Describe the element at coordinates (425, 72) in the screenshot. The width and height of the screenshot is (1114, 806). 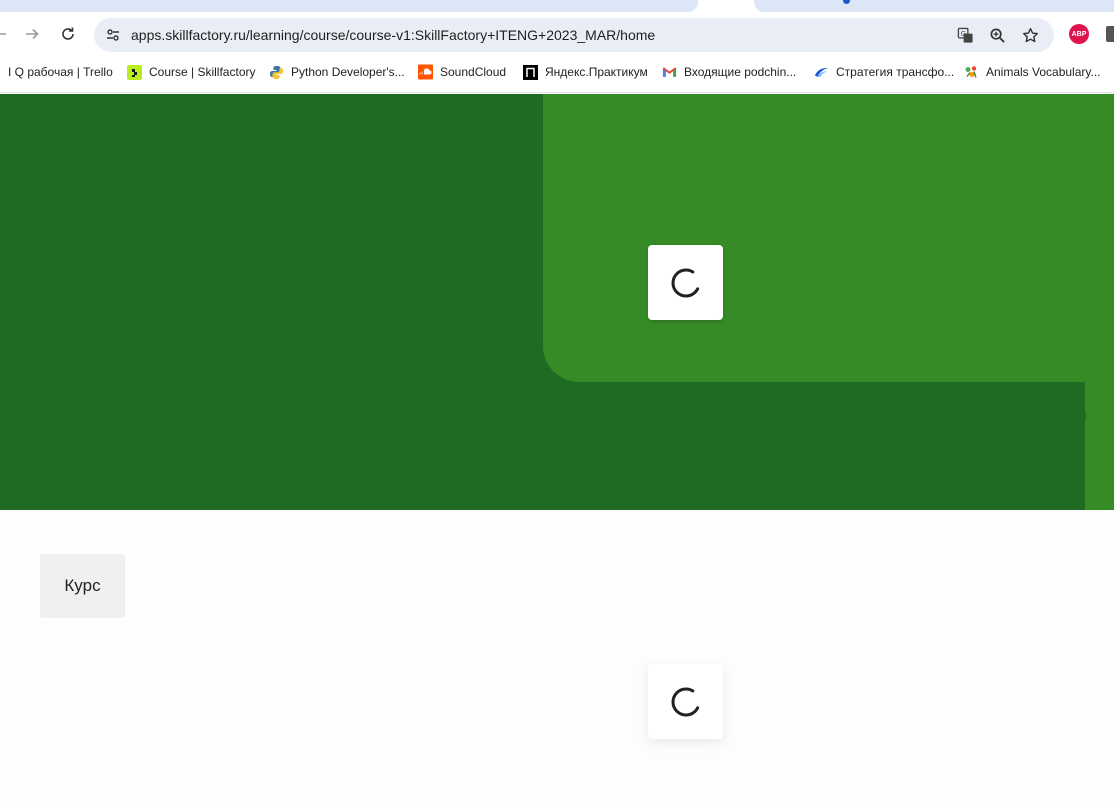
I see `soundcloud-icon` at that location.